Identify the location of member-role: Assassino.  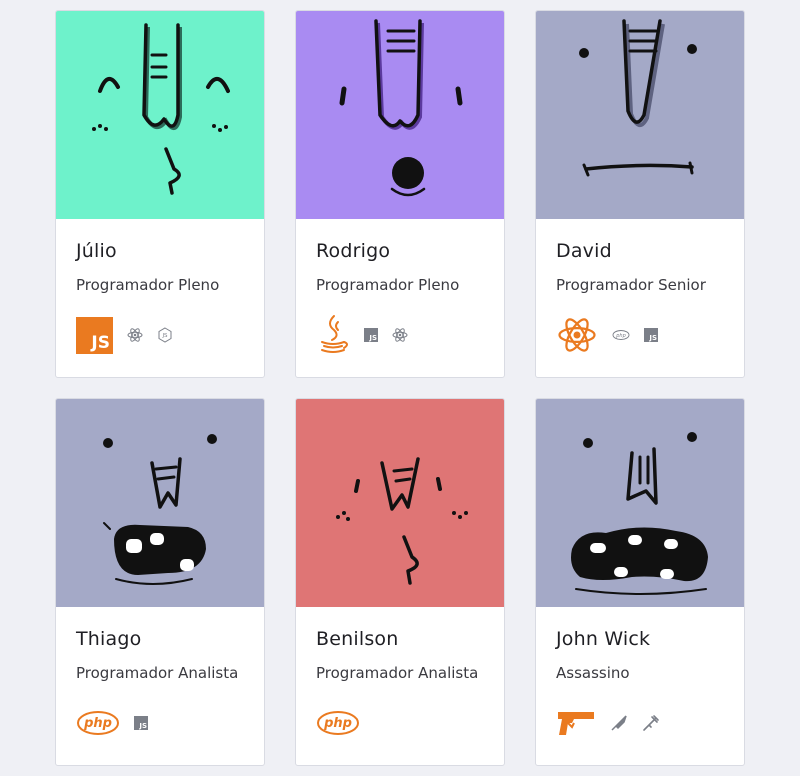
(593, 673).